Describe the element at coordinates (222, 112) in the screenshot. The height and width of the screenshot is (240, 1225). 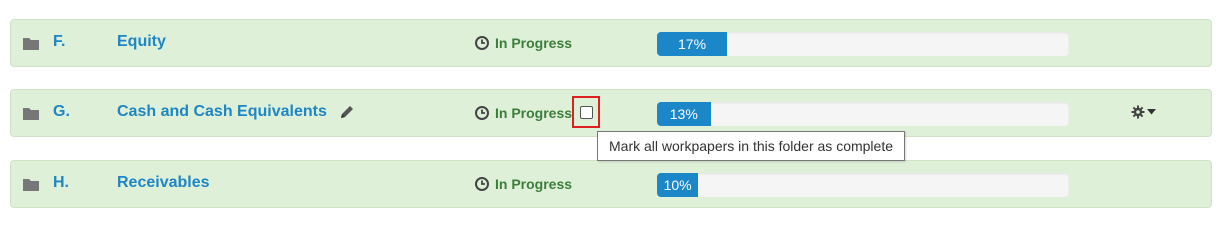
I see `folder-name: Cash and Cash Equivalents` at that location.